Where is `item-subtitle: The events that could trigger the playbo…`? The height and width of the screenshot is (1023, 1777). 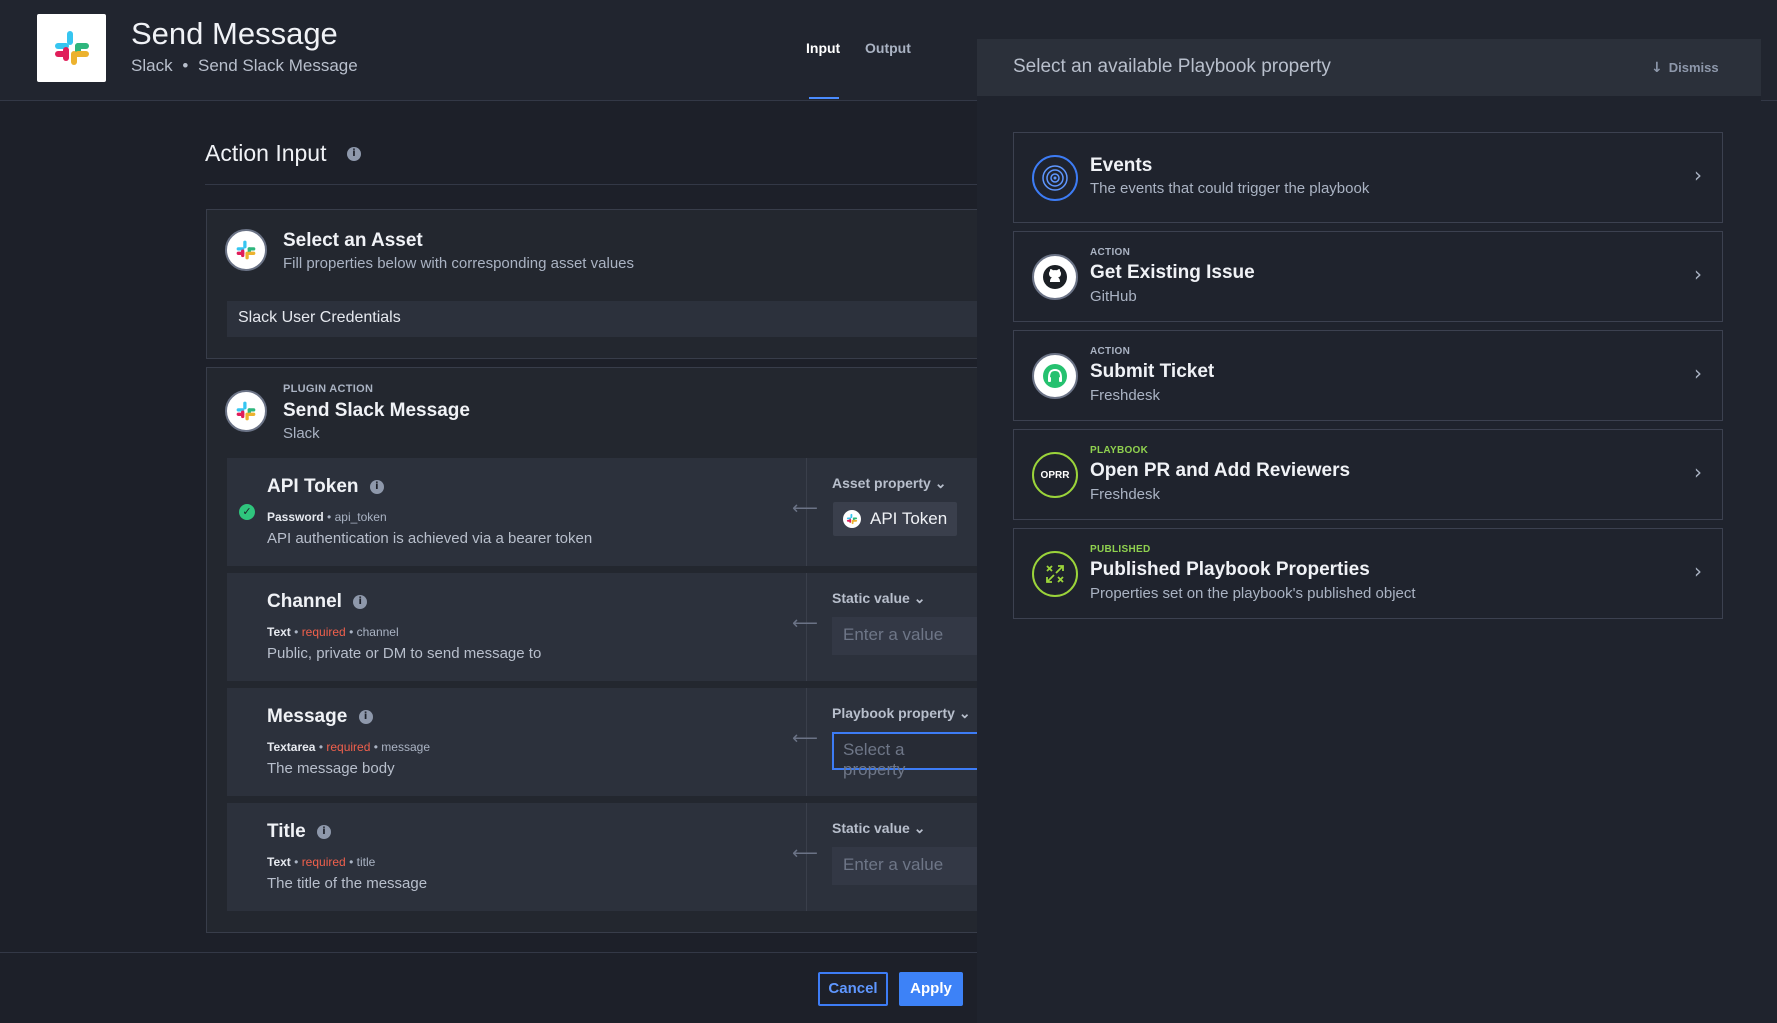 item-subtitle: The events that could trigger the playbo… is located at coordinates (1230, 188).